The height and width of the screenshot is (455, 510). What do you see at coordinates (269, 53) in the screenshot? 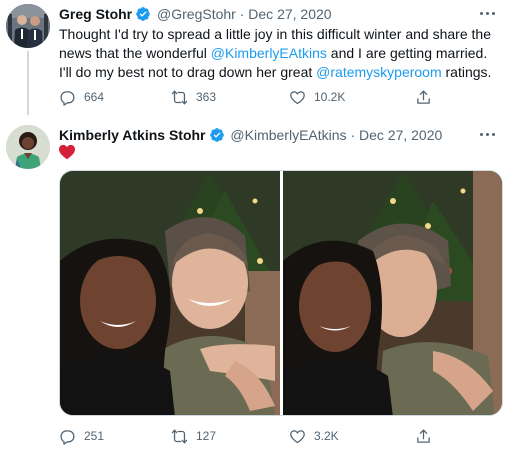
I see `mention-link: @KimberlyEAtkins` at bounding box center [269, 53].